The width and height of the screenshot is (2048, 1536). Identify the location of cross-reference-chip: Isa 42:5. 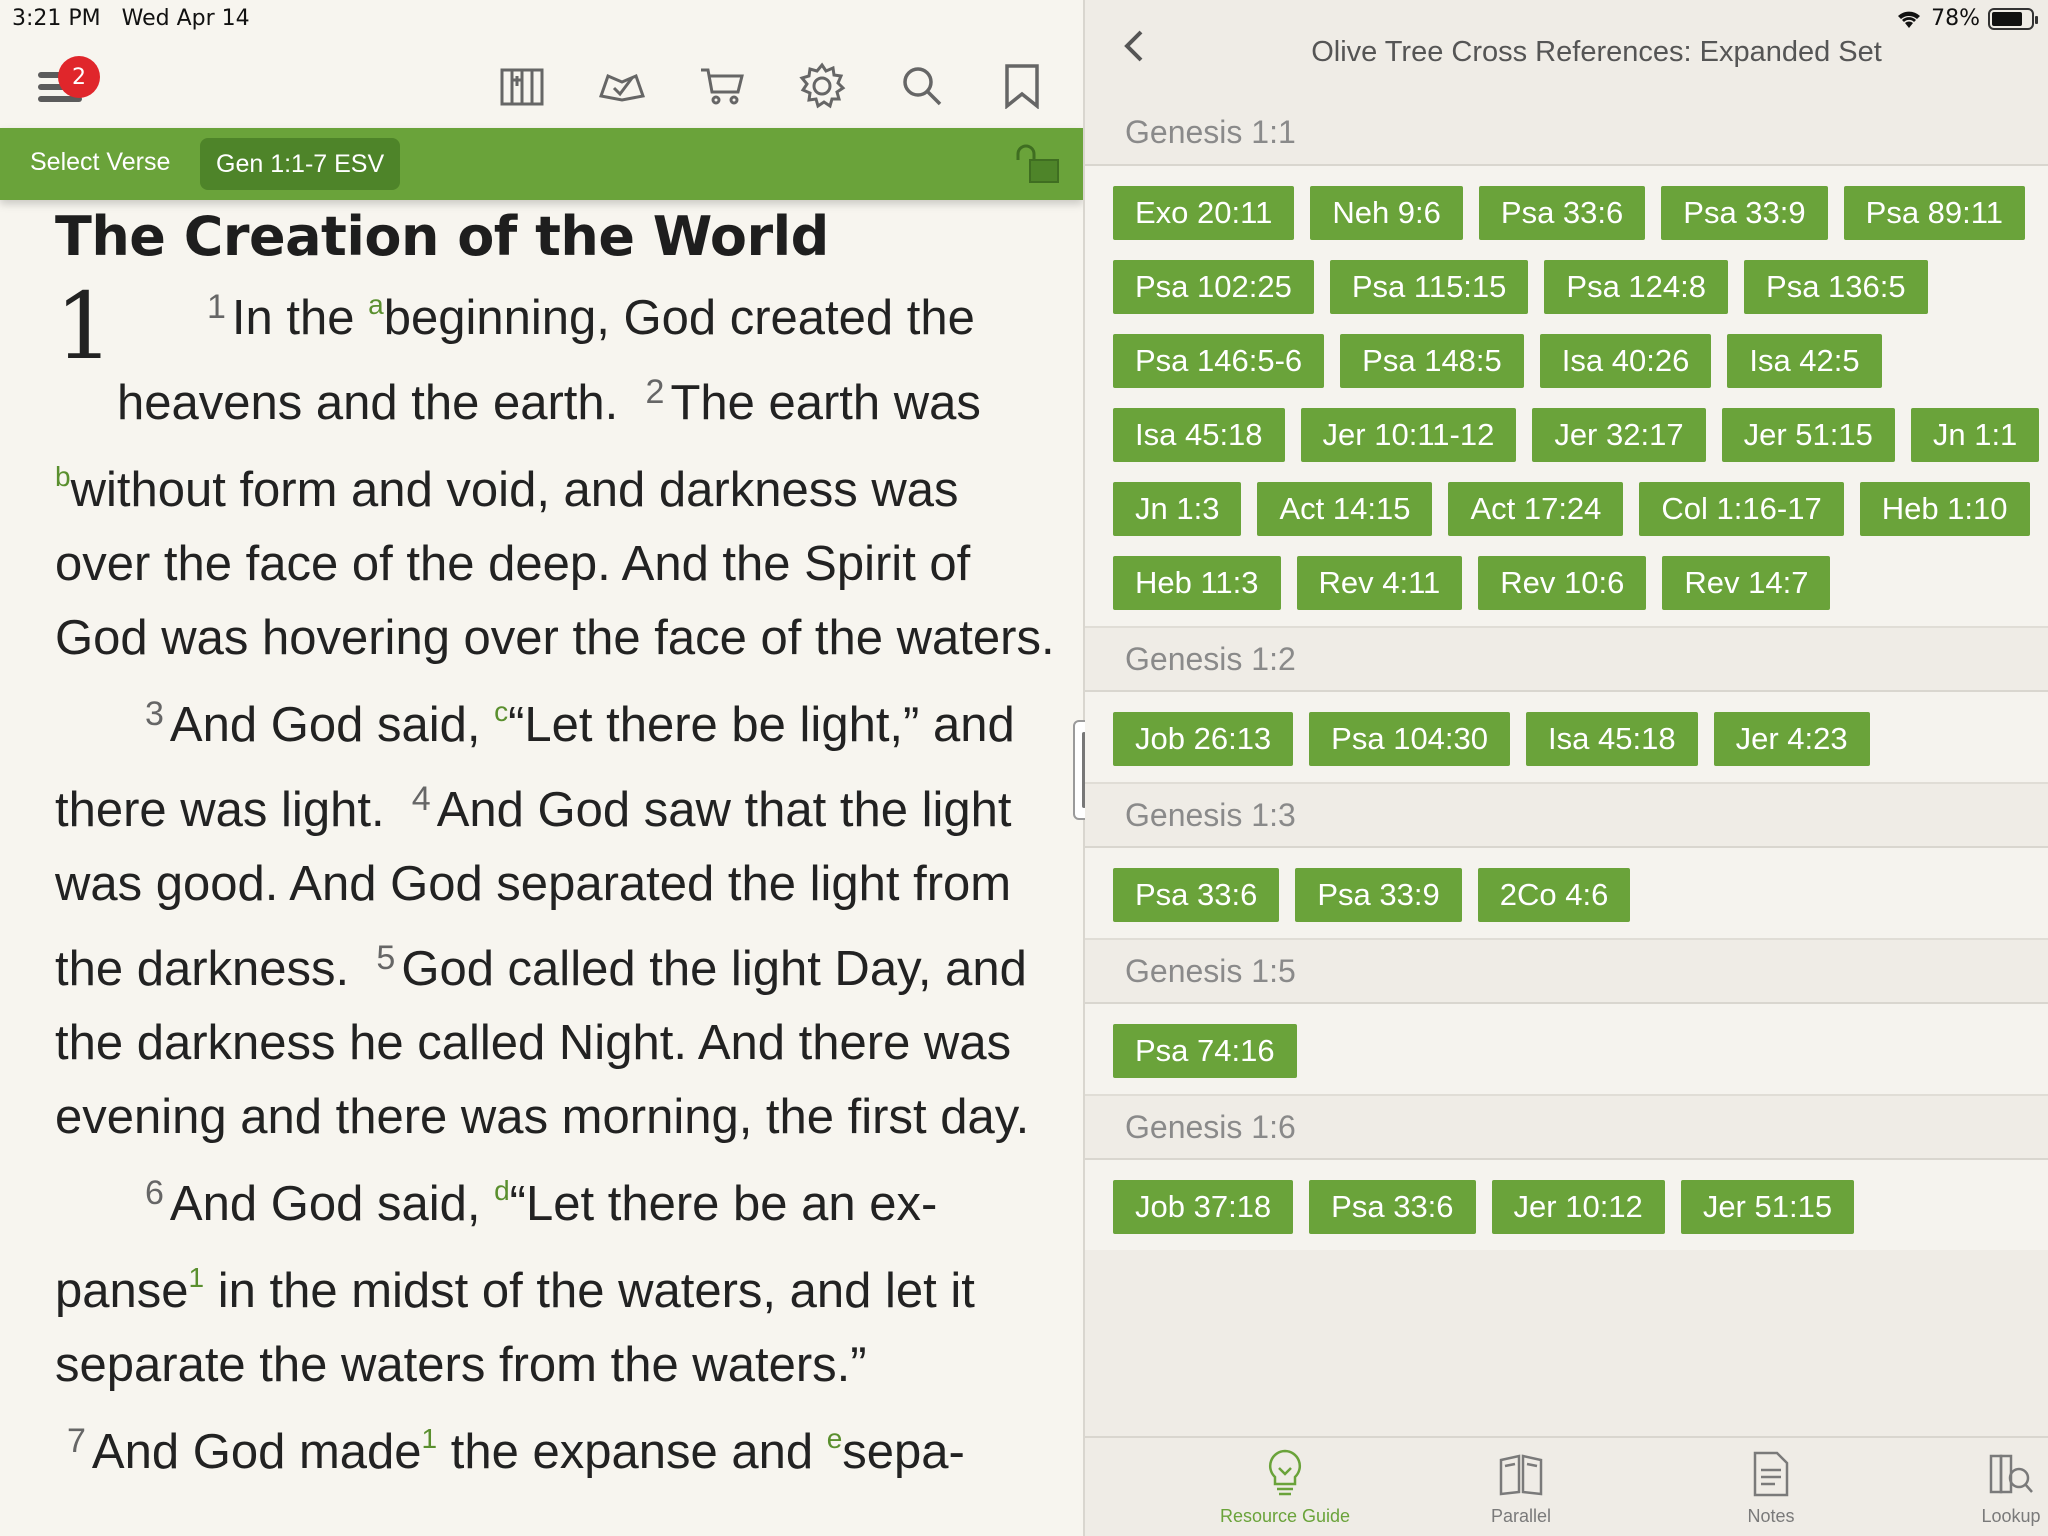
(1804, 361).